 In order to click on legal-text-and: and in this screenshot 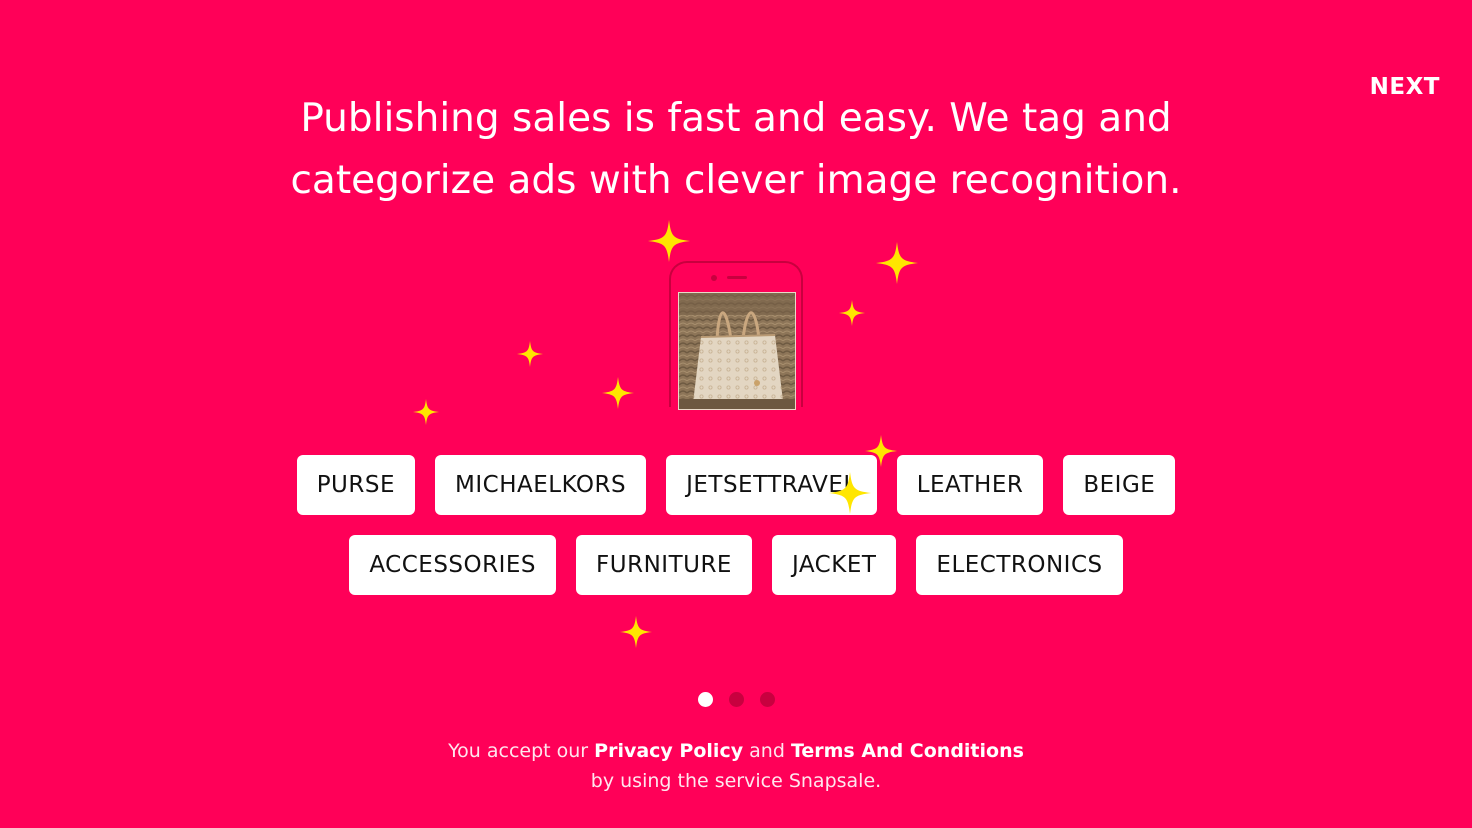, I will do `click(767, 751)`.